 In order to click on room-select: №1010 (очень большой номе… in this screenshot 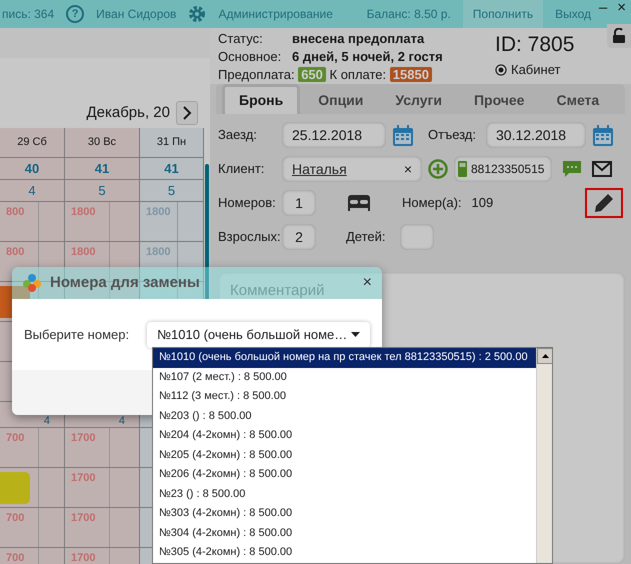, I will do `click(258, 335)`.